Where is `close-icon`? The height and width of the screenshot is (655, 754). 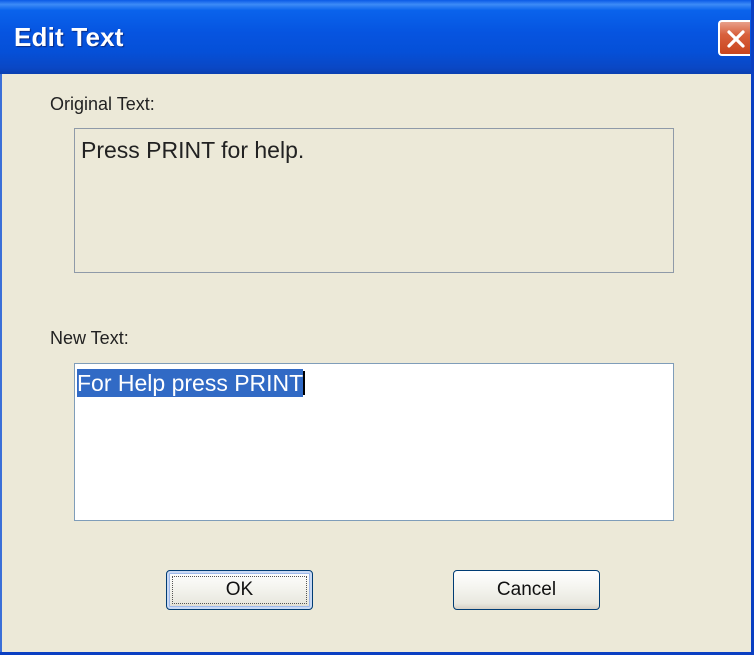 close-icon is located at coordinates (736, 39).